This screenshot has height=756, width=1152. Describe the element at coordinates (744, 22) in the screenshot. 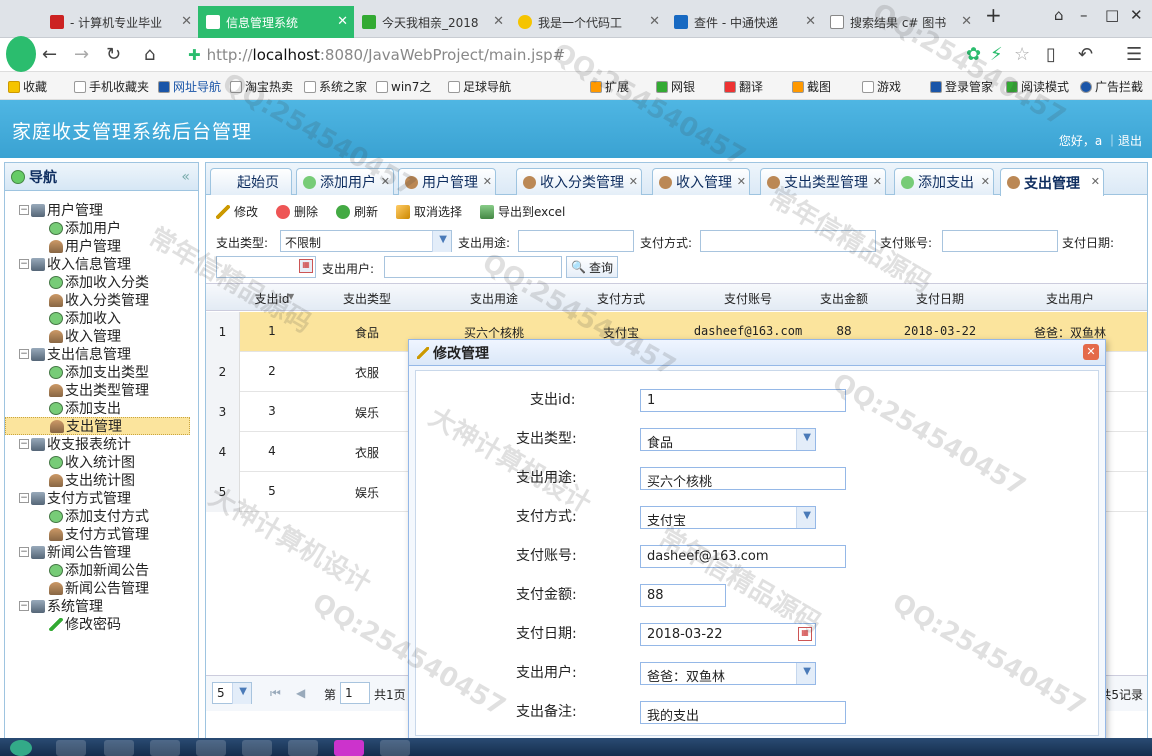

I see `browser-tab: 查件 - 中通快递 ✕` at that location.